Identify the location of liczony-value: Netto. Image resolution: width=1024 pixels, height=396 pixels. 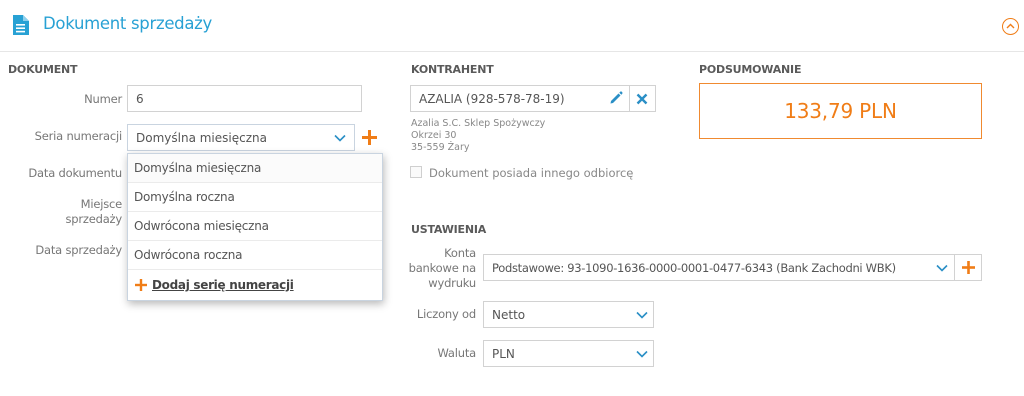
(509, 315).